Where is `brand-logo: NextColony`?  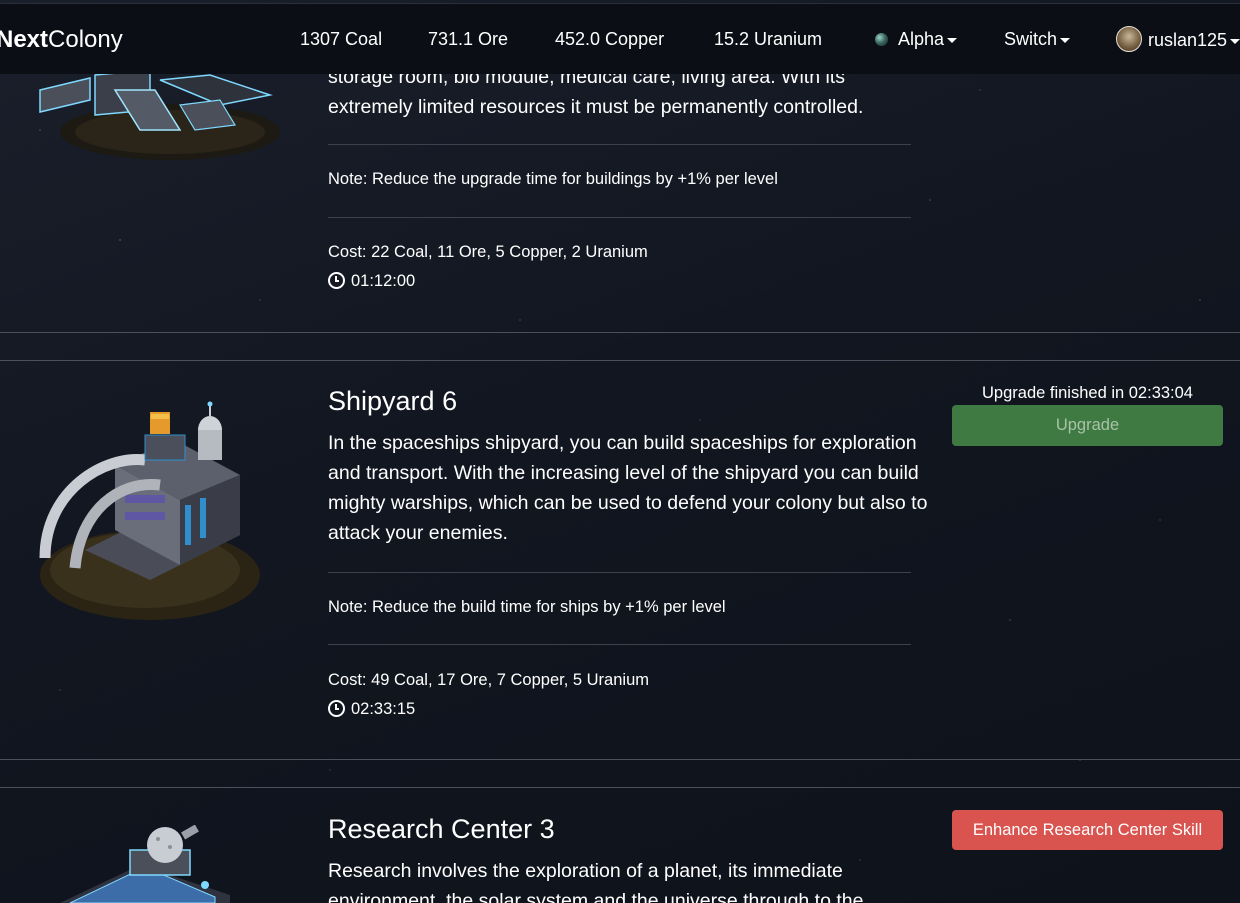 brand-logo: NextColony is located at coordinates (61, 40).